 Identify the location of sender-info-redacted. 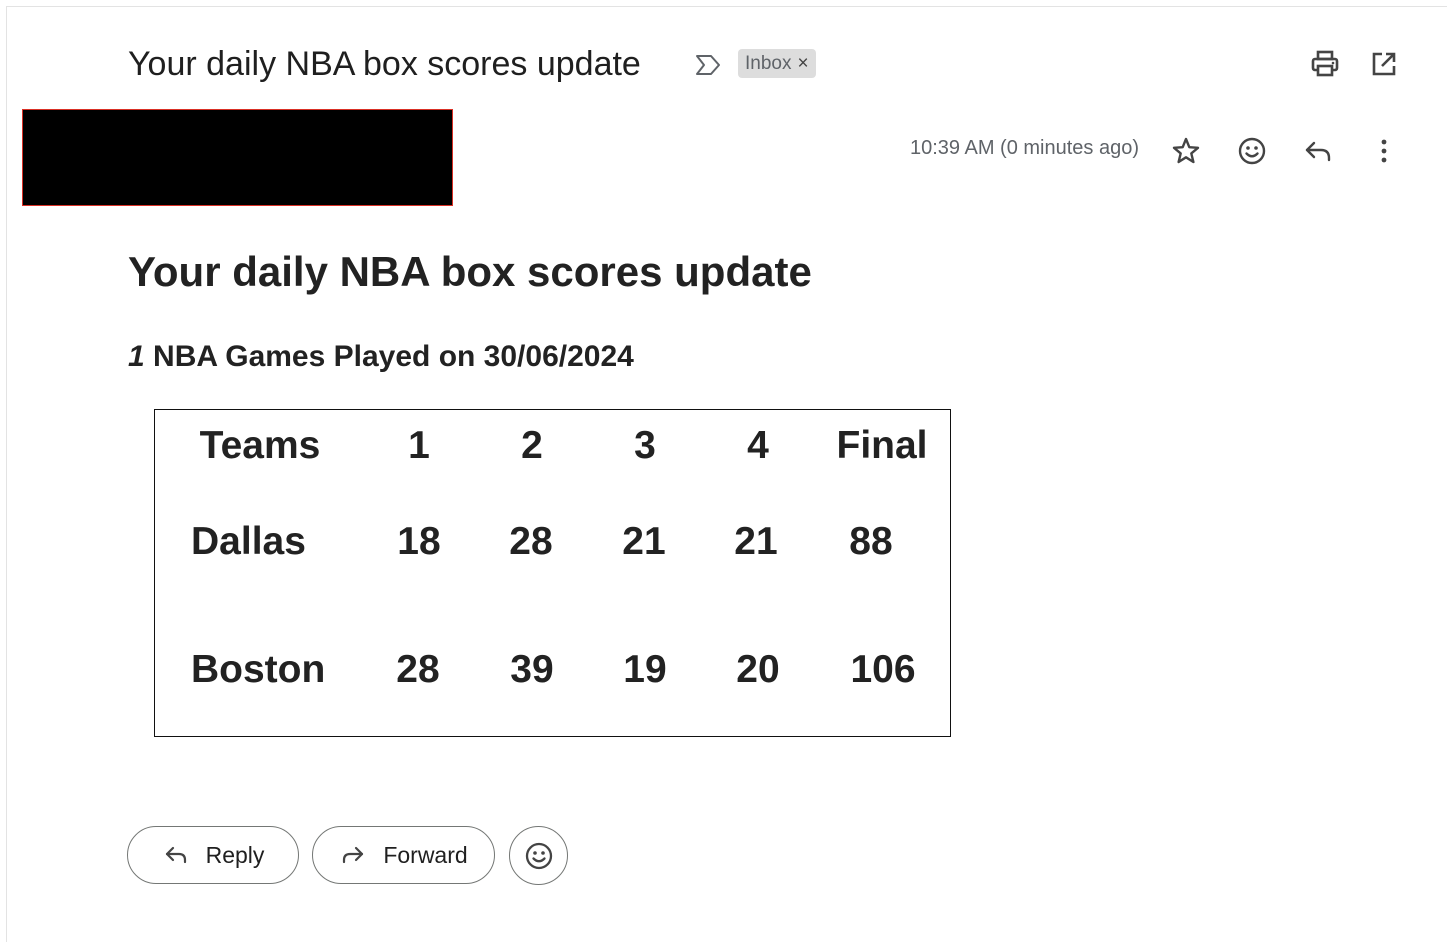
(237, 157).